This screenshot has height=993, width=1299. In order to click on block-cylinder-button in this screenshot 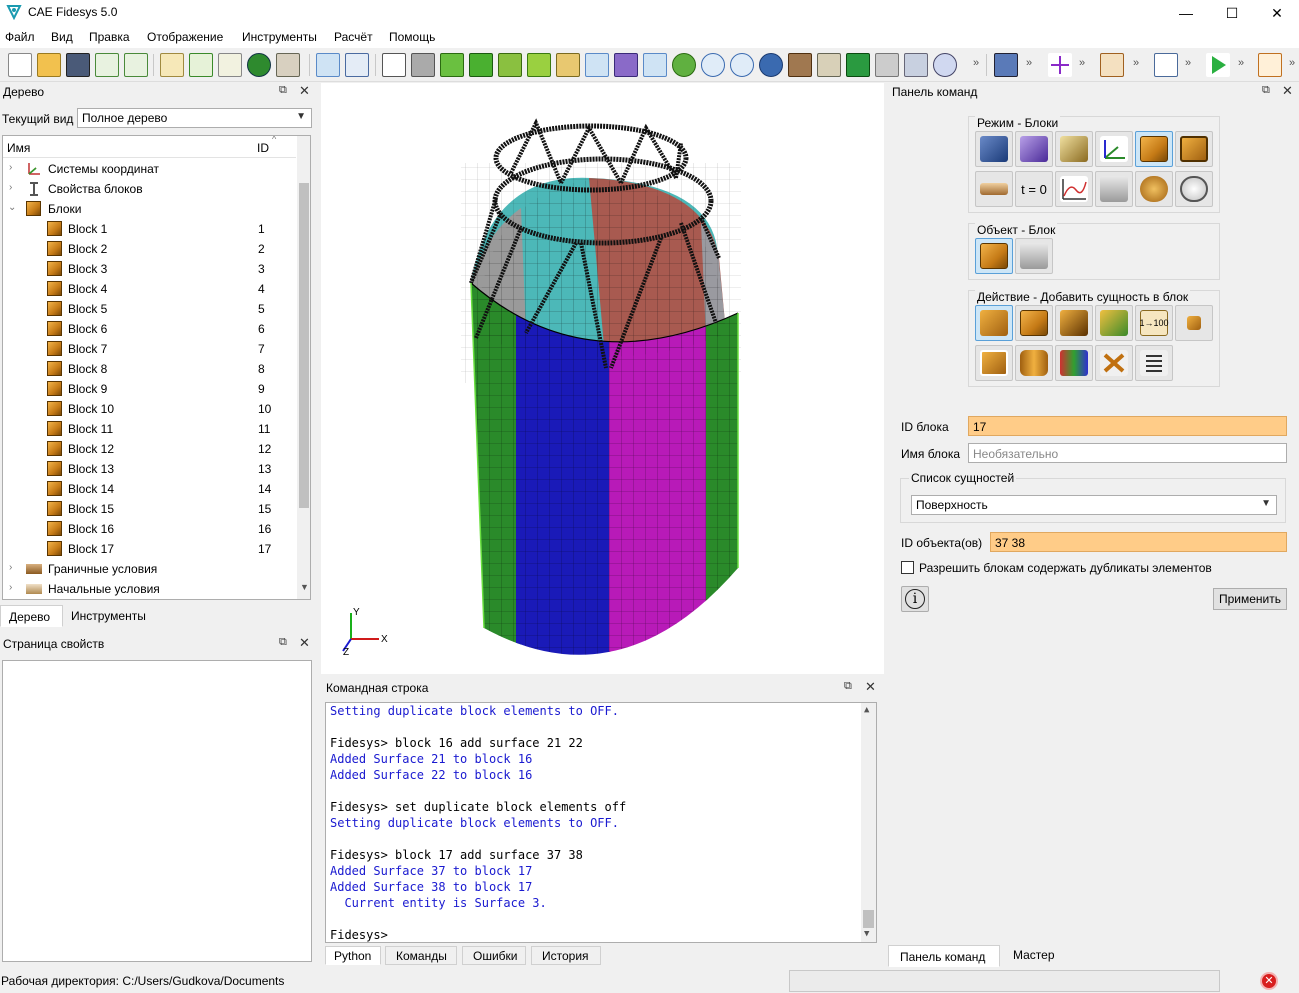, I will do `click(1034, 363)`.